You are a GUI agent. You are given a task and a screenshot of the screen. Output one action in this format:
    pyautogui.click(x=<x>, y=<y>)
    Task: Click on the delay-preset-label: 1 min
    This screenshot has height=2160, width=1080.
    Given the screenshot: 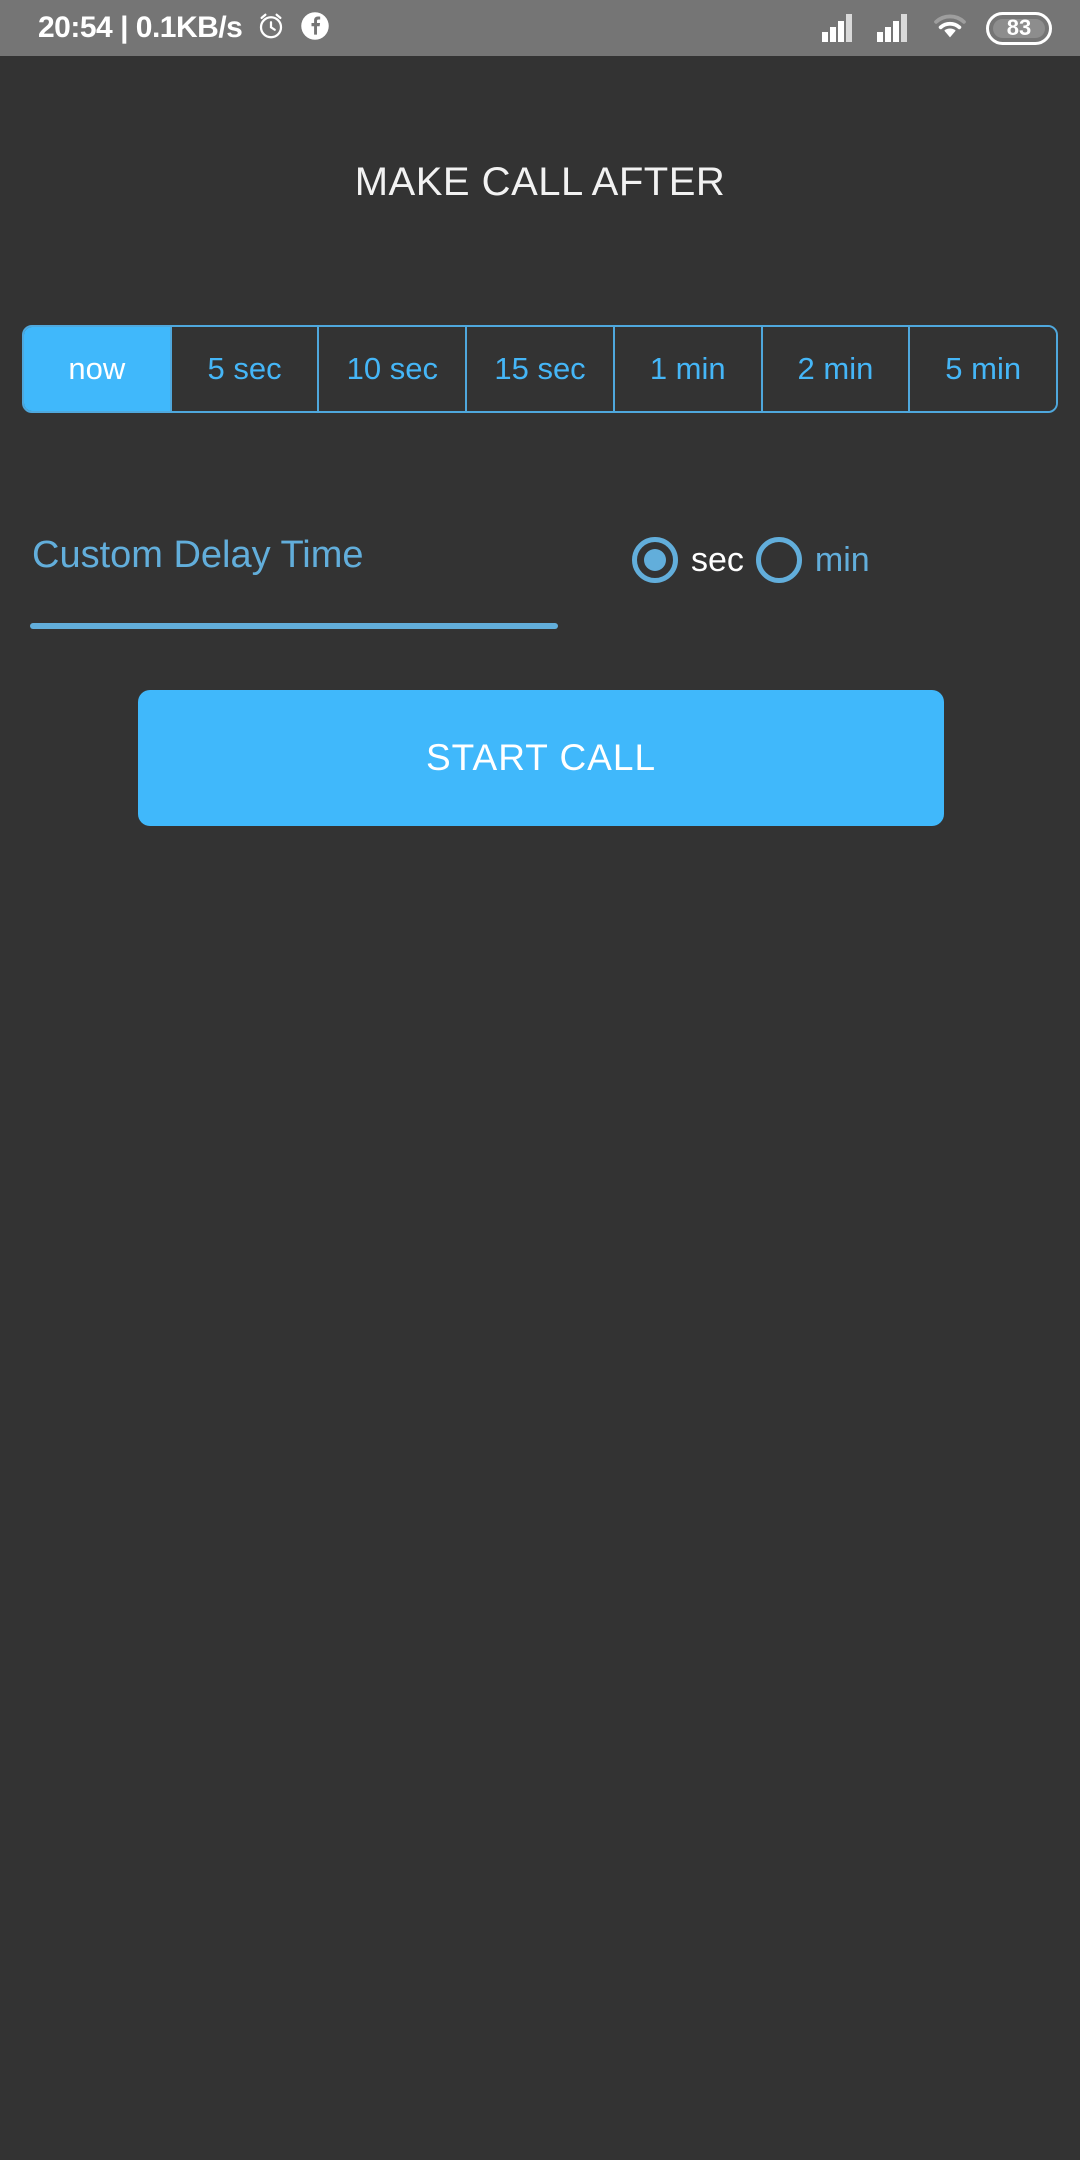 What is the action you would take?
    pyautogui.click(x=687, y=368)
    